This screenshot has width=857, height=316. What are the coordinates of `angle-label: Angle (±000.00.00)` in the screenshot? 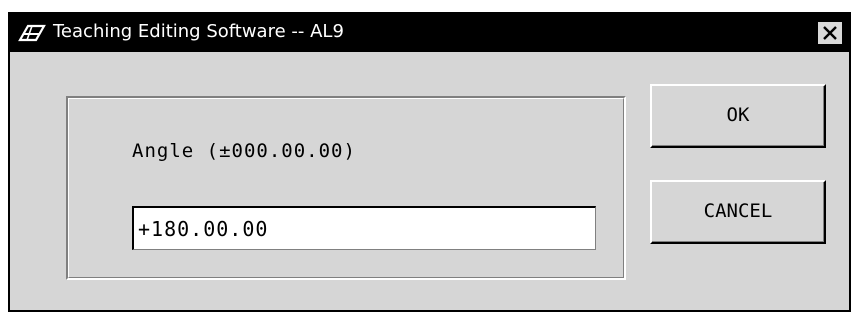 It's located at (244, 151).